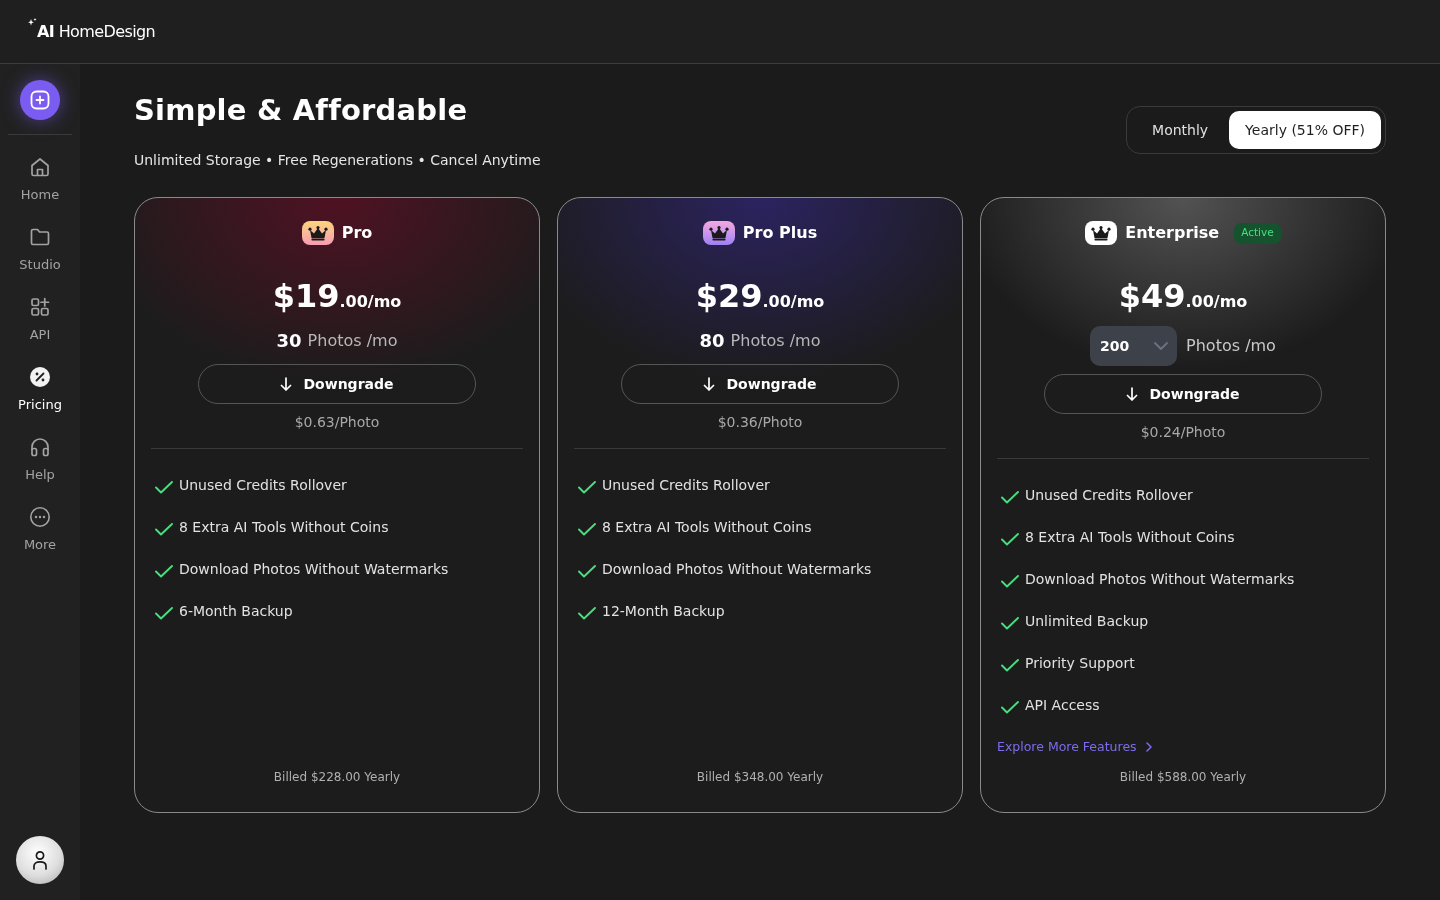 The image size is (1440, 900). Describe the element at coordinates (40, 460) in the screenshot. I see `nav-item: Help` at that location.